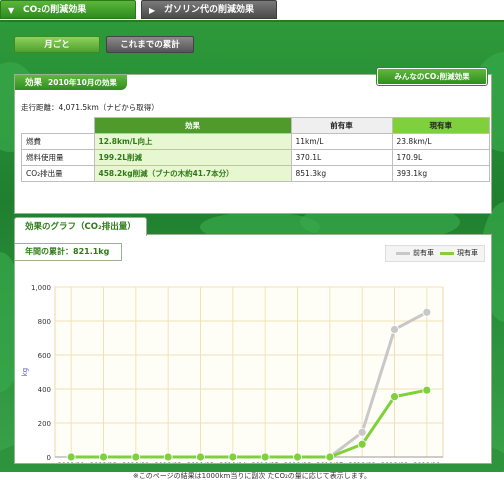  I want to click on driving-distance: 走行距離：4,071.5km（ナビから取得）, so click(90, 107).